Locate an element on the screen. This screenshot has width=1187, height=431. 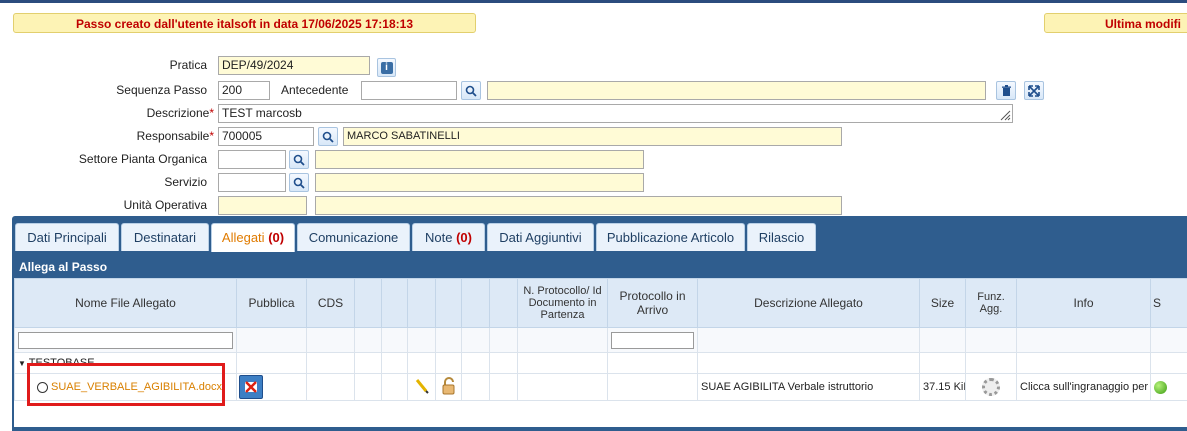
antecedente-field is located at coordinates (409, 90).